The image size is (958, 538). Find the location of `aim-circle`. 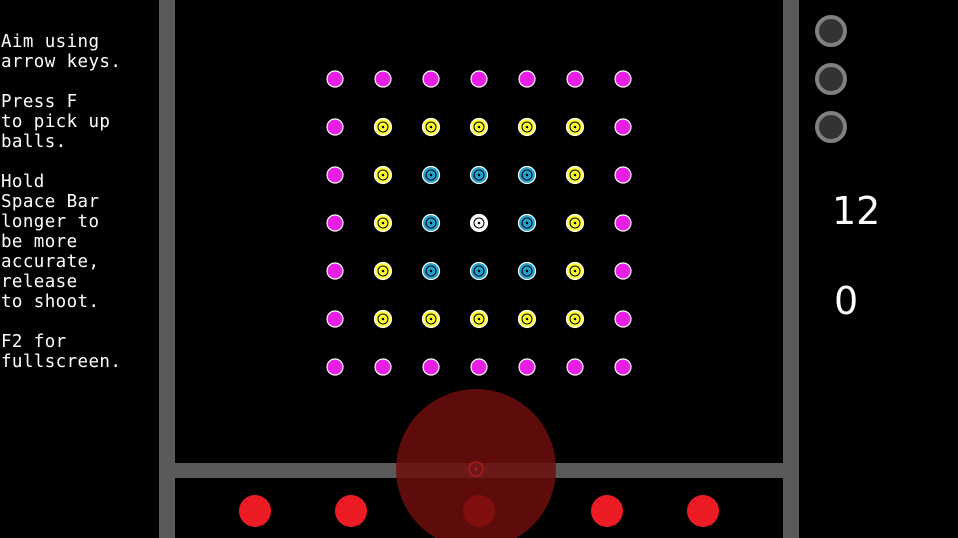

aim-circle is located at coordinates (476, 463).